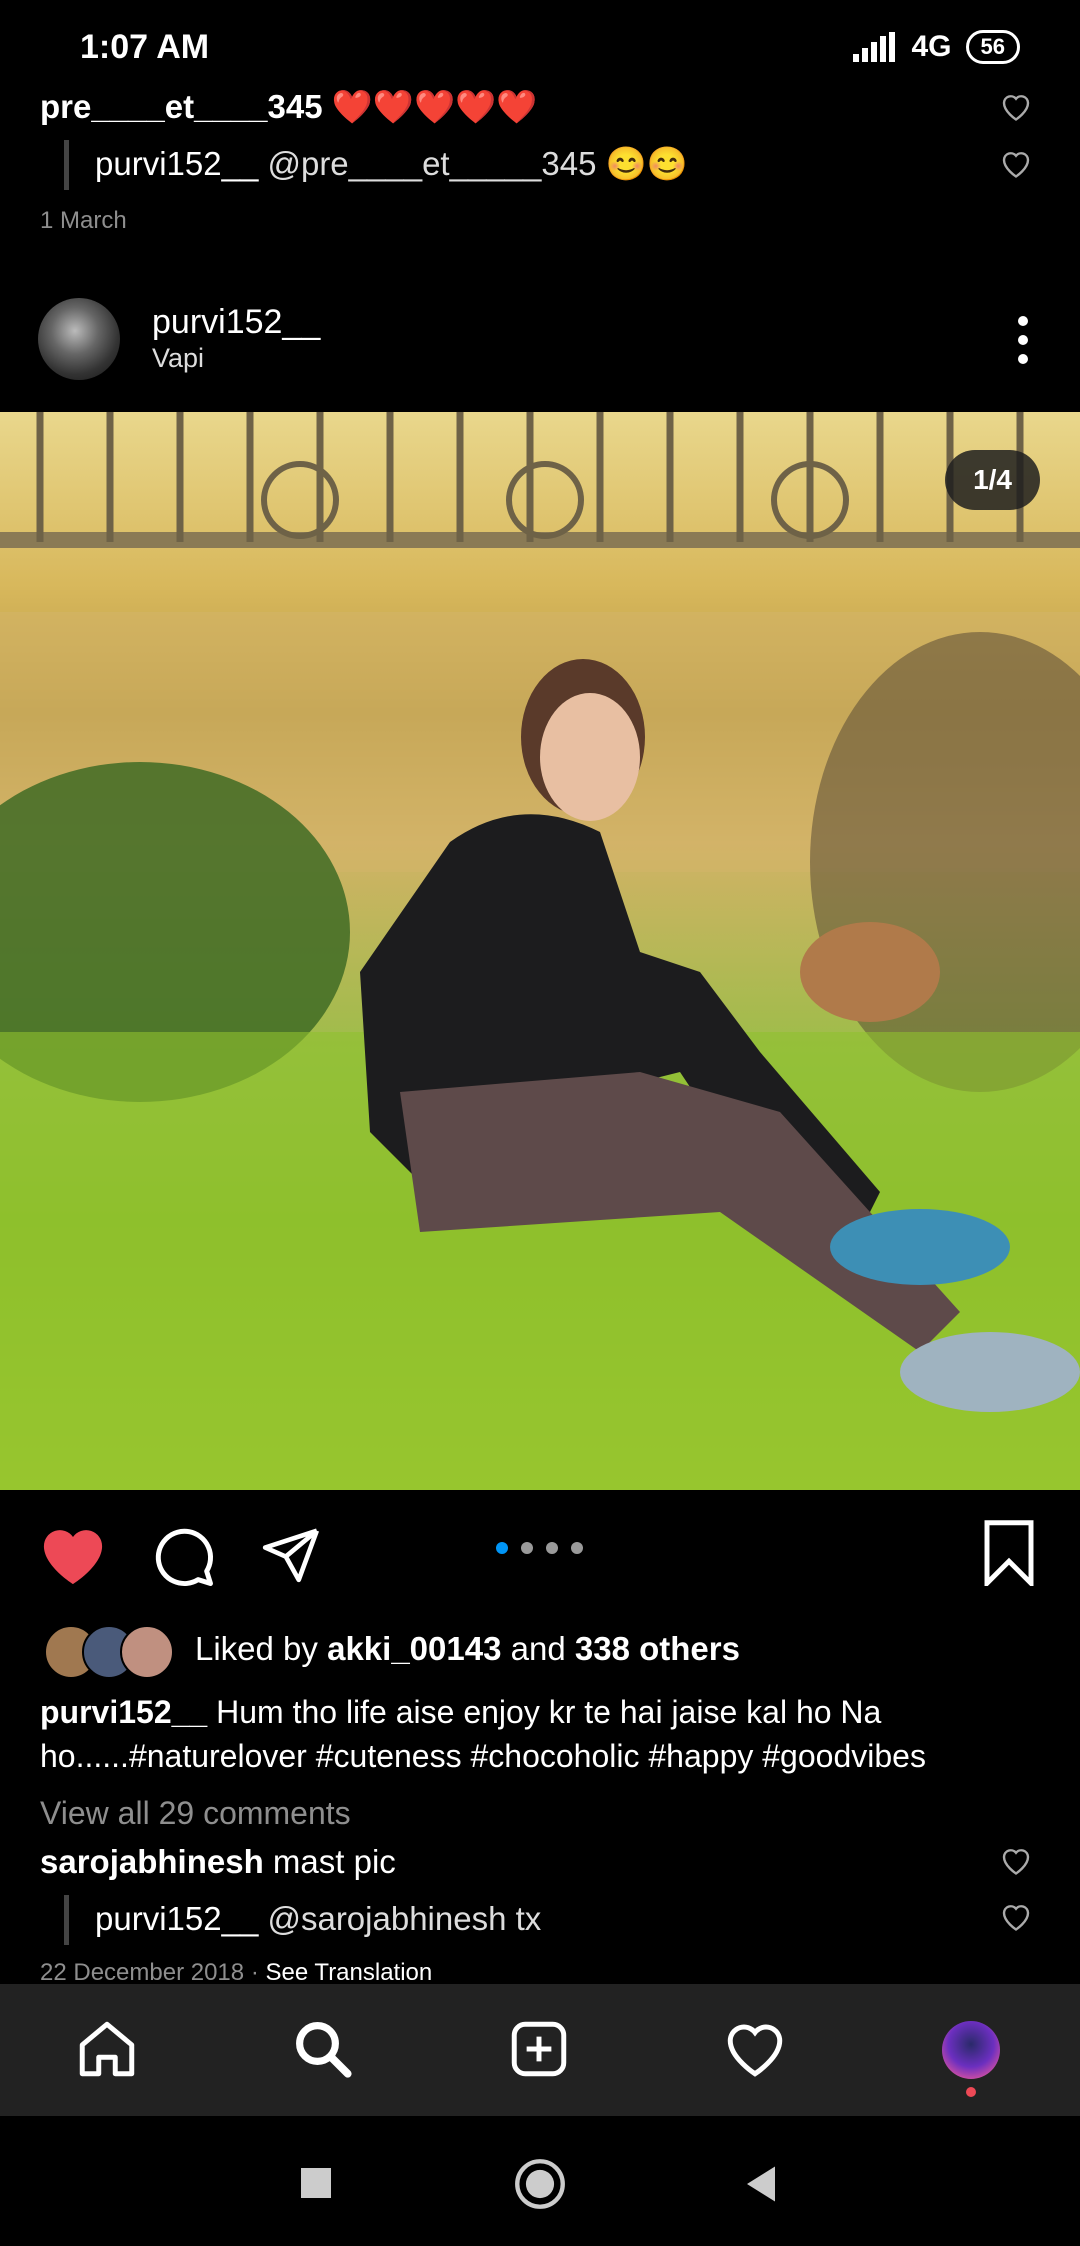  What do you see at coordinates (152, 1861) in the screenshot?
I see `comment-username: sarojabhinesh` at bounding box center [152, 1861].